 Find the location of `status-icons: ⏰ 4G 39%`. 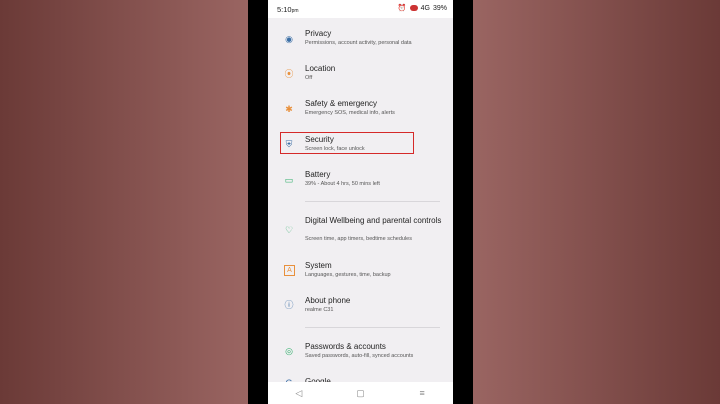

status-icons: ⏰ 4G 39% is located at coordinates (422, 8).